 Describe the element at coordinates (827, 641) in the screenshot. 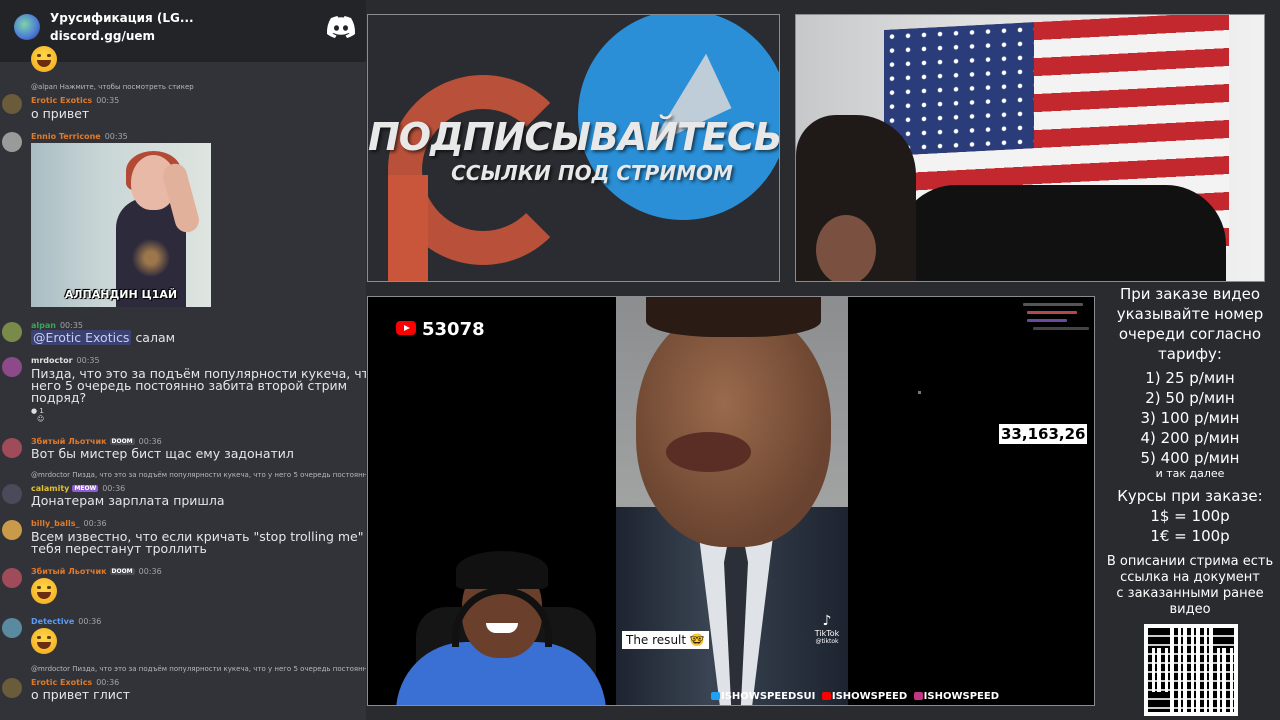

I see `tiktok-handle: @tiktok` at that location.